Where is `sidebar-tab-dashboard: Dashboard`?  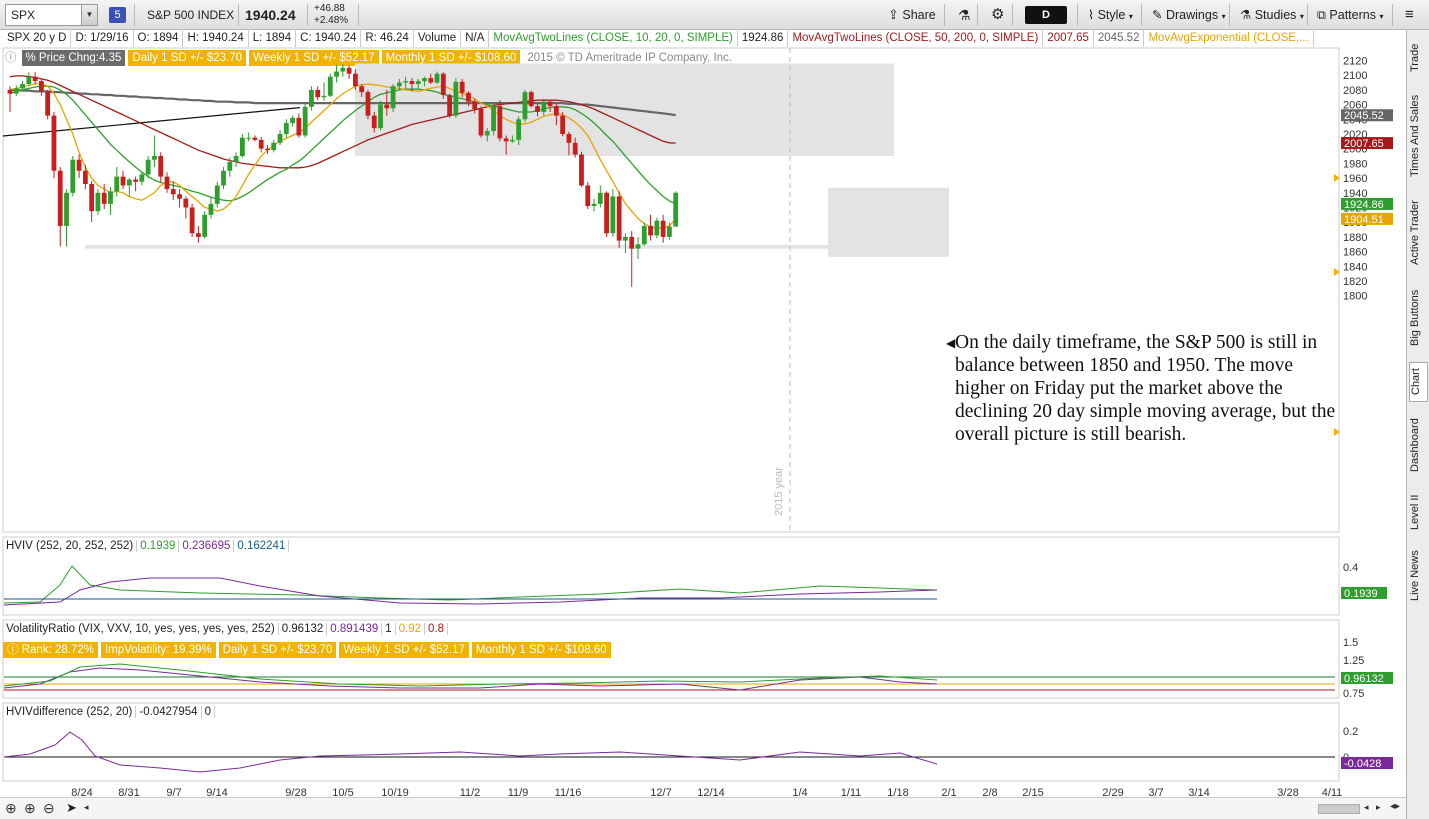 sidebar-tab-dashboard: Dashboard is located at coordinates (1418, 445).